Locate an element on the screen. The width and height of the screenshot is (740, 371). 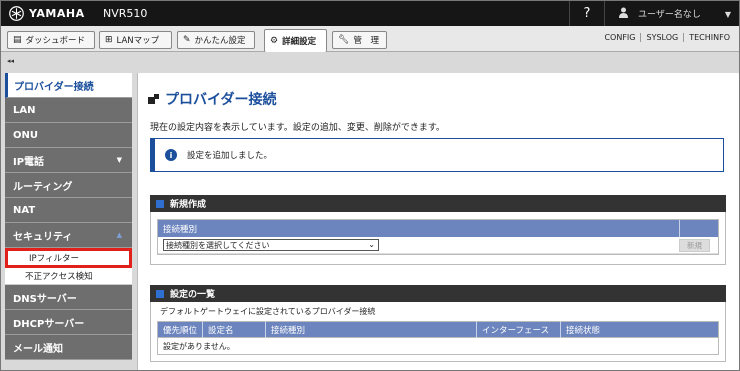
sidebar-item-label: ルーティング is located at coordinates (43, 187).